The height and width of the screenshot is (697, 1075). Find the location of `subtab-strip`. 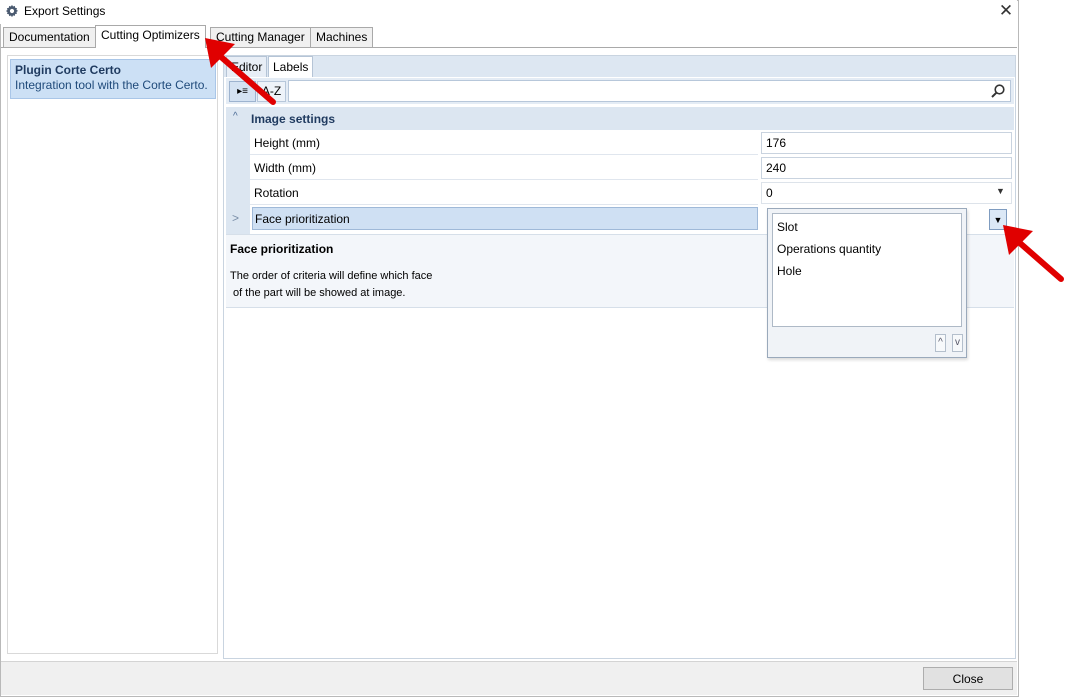

subtab-strip is located at coordinates (619, 66).